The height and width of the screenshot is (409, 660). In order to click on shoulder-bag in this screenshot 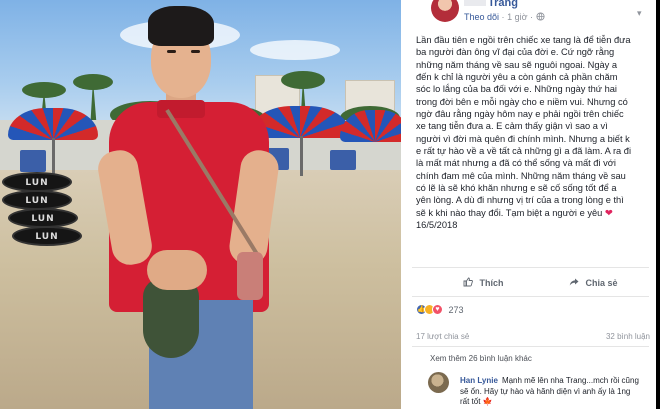, I will do `click(250, 276)`.